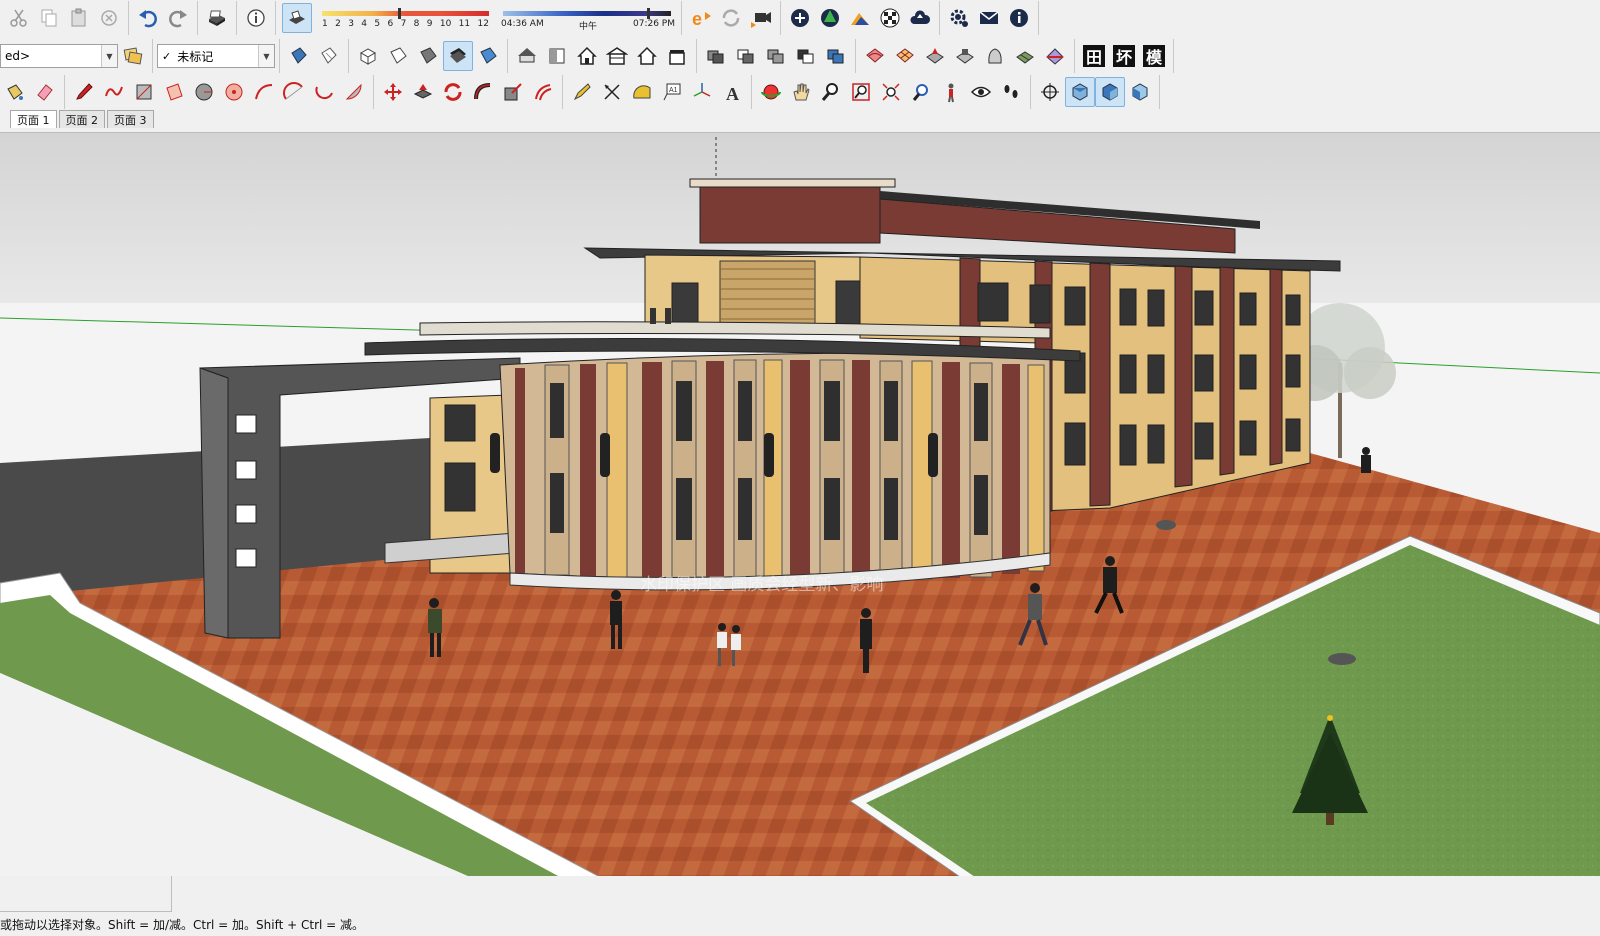 This screenshot has width=1600, height=936. What do you see at coordinates (860, 18) in the screenshot?
I see `terrain-plugin-button` at bounding box center [860, 18].